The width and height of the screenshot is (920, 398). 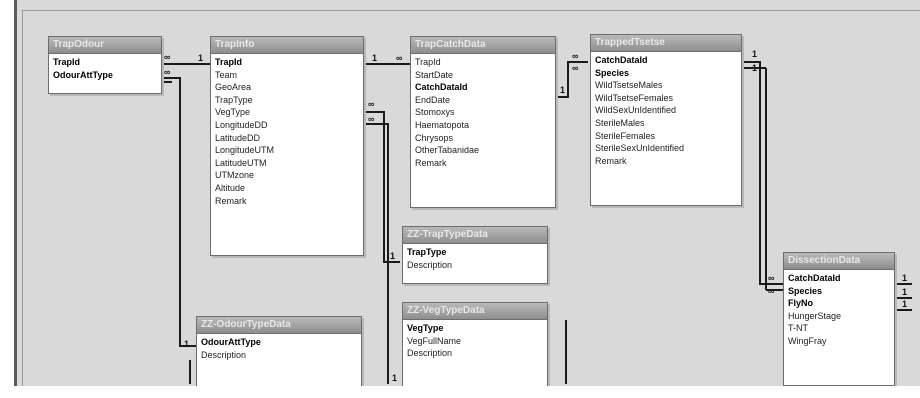 What do you see at coordinates (762, 173) in the screenshot?
I see `rel-line-tsetse-dissection` at bounding box center [762, 173].